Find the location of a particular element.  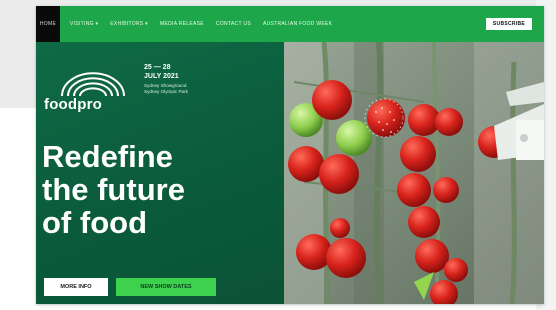

new-show-dates-button: NEW SHOW DATES is located at coordinates (166, 287).